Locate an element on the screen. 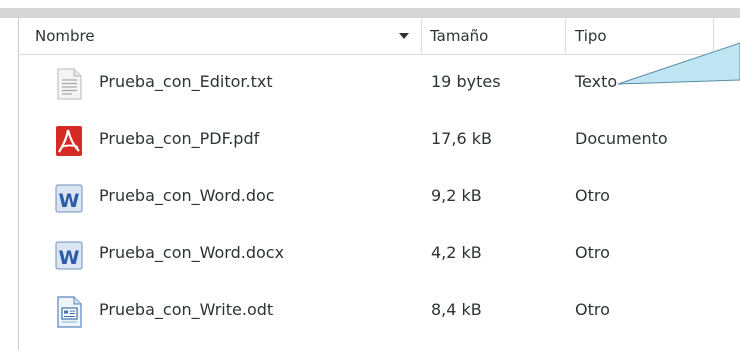 The width and height of the screenshot is (740, 350). text-file-icon is located at coordinates (69, 84).